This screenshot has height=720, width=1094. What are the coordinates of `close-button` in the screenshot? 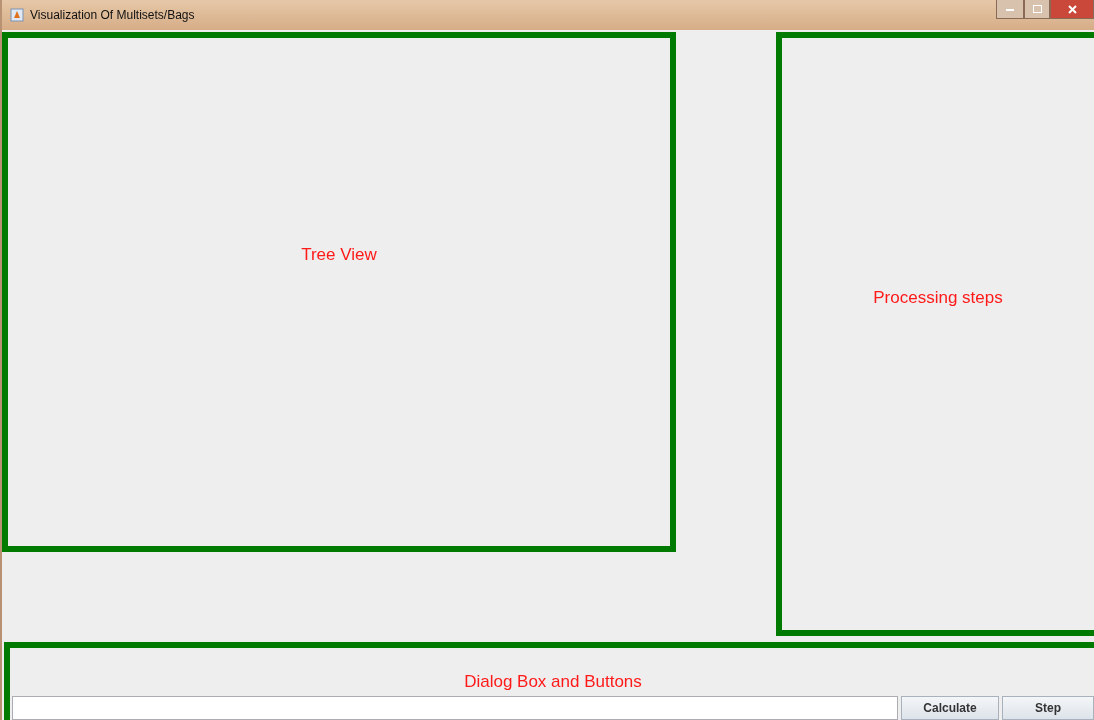 It's located at (1072, 9).